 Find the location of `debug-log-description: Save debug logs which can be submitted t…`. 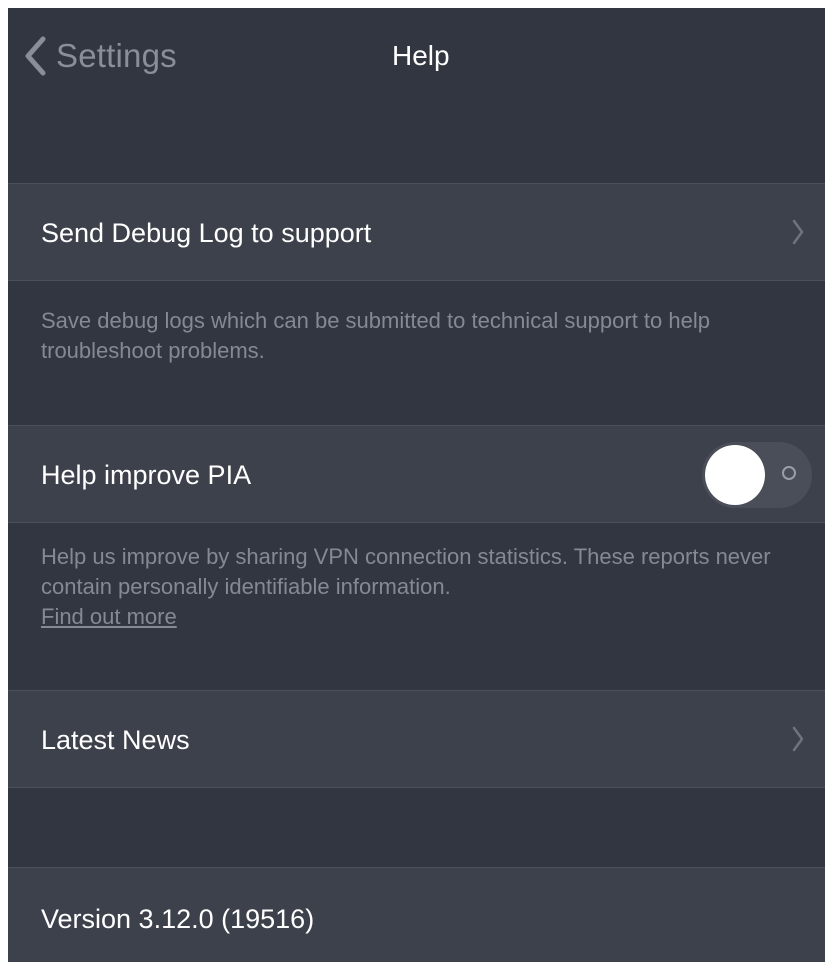

debug-log-description: Save debug logs which can be submitted t… is located at coordinates (375, 335).